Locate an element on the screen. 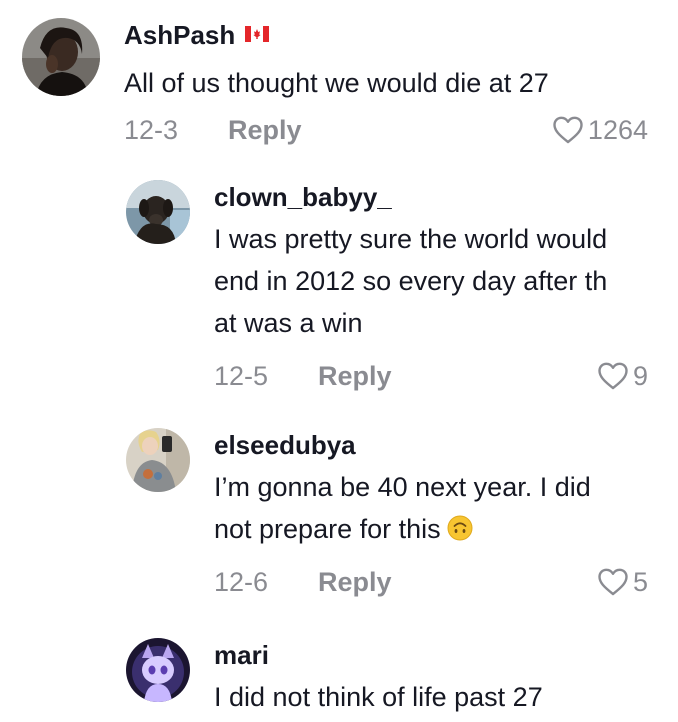  mirror-selfie-avatar-photo is located at coordinates (158, 460).